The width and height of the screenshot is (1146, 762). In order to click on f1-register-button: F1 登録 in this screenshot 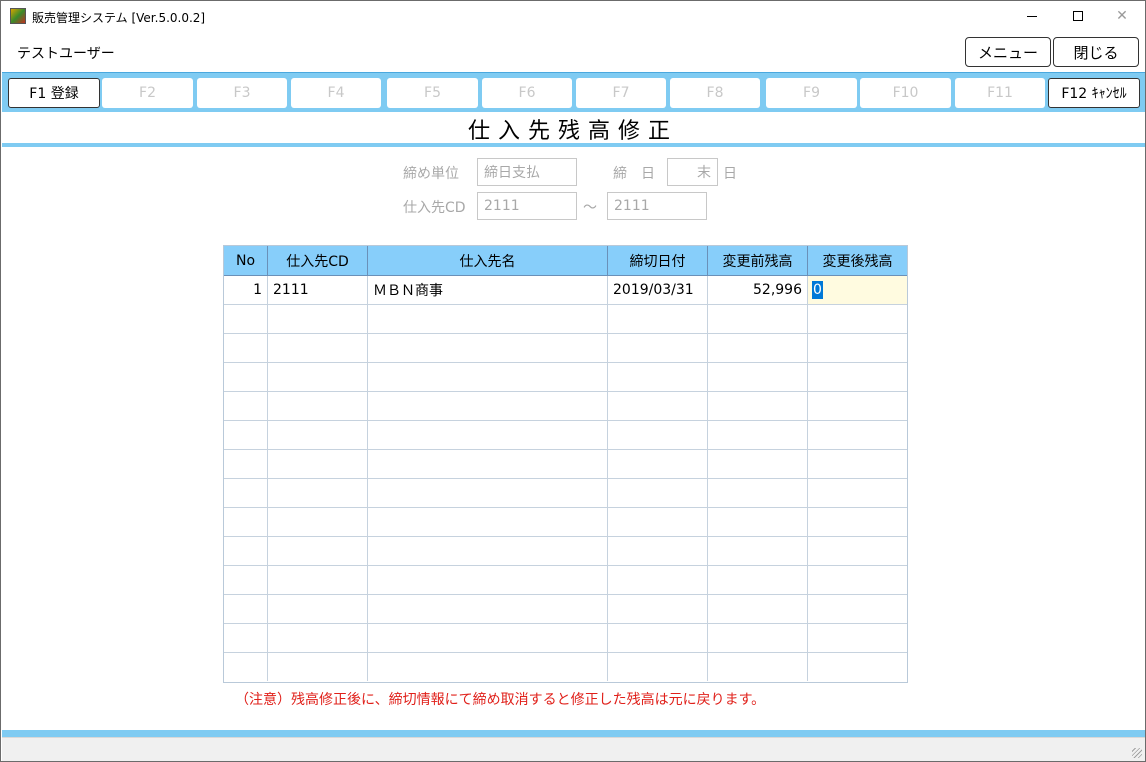, I will do `click(54, 93)`.